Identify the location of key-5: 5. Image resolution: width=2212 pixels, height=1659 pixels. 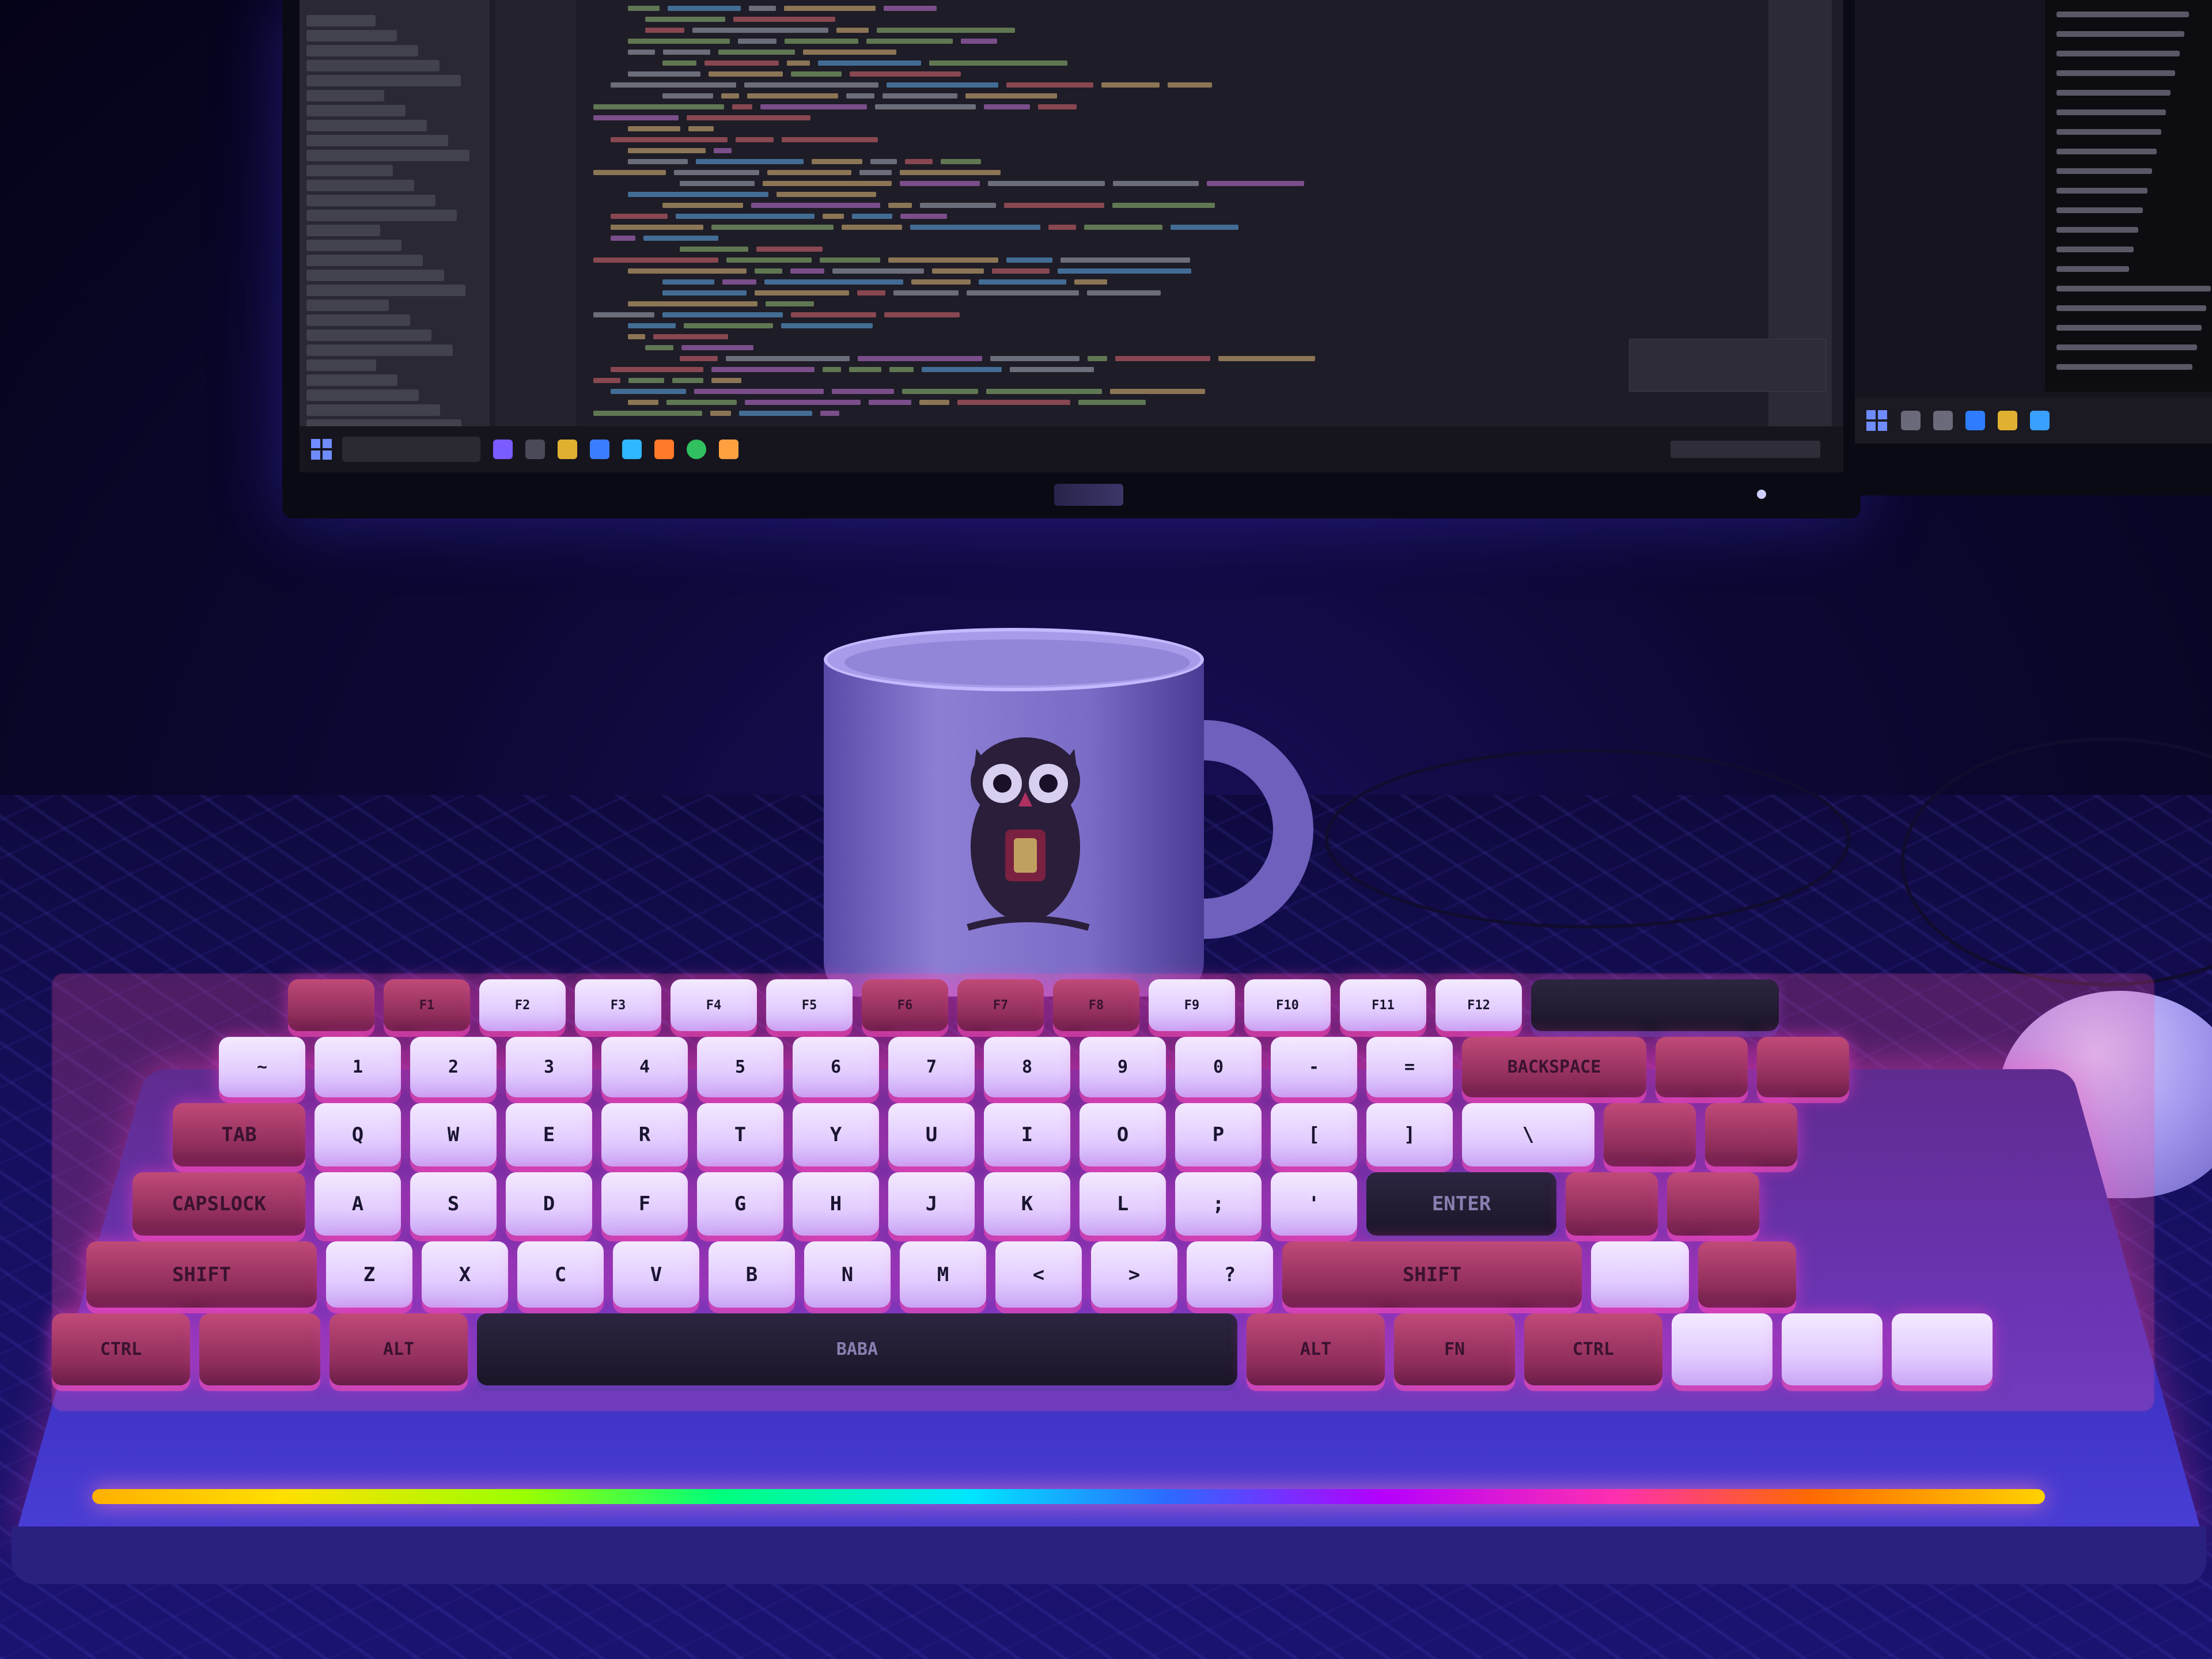
(740, 1067).